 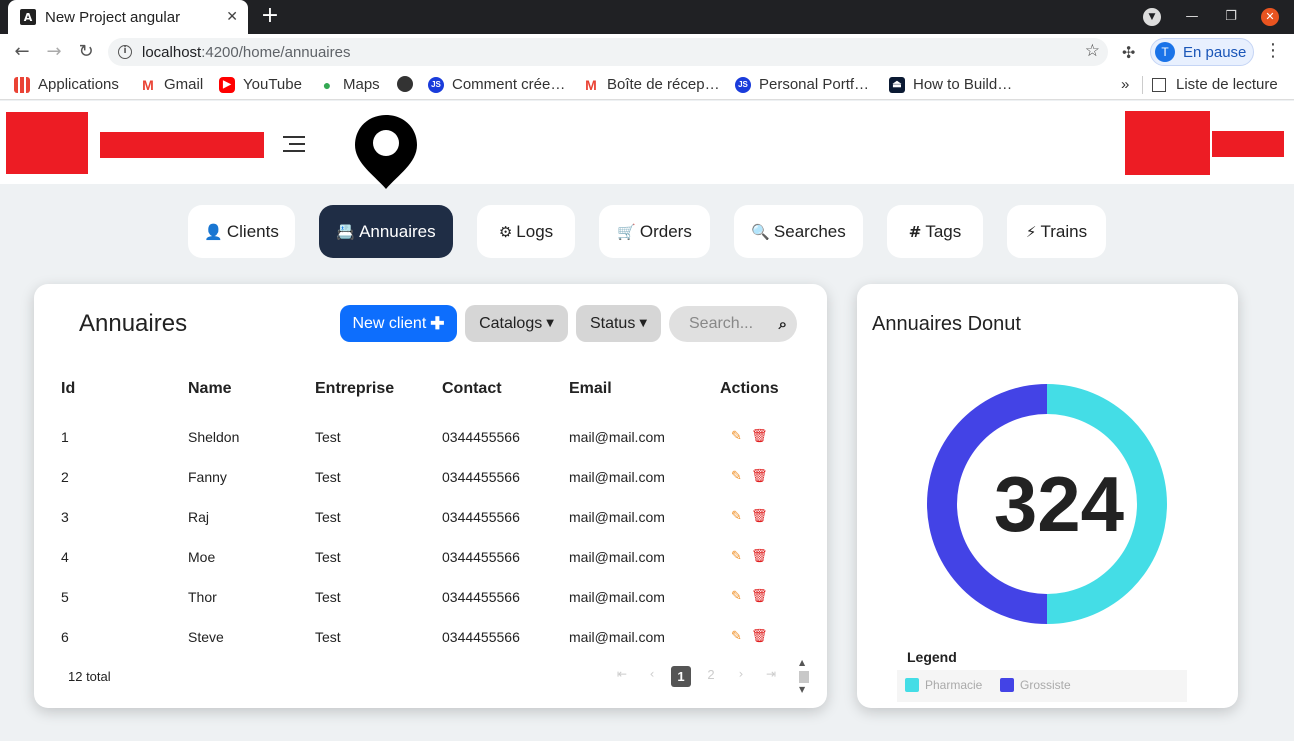 I want to click on column-header-entreprise: Entreprise, so click(x=355, y=388).